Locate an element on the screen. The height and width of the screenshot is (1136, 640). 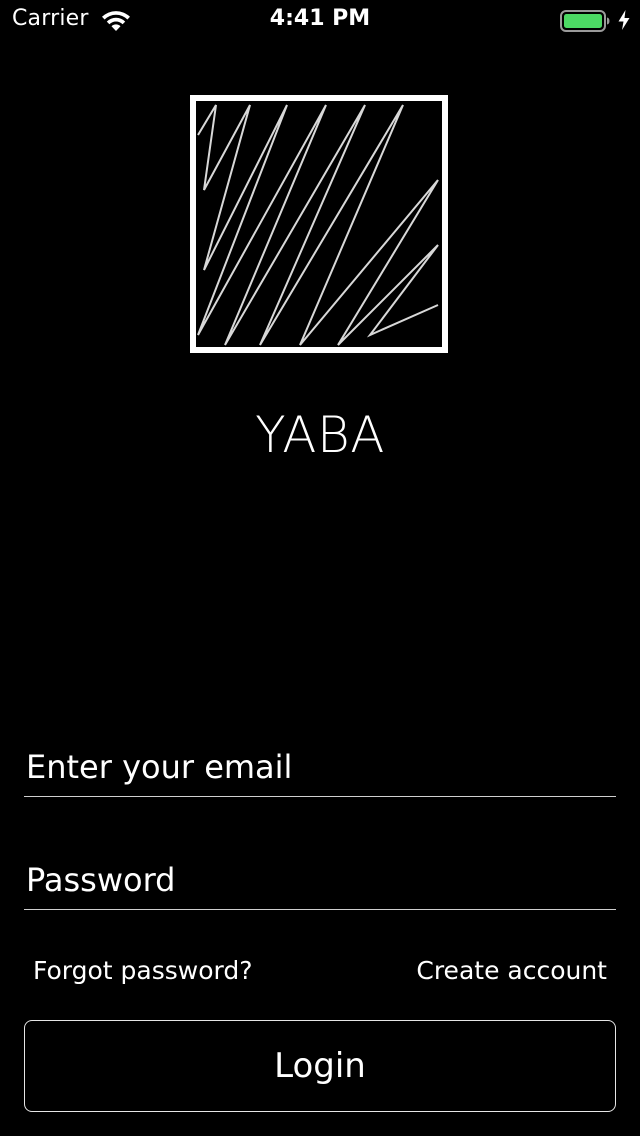
app-name: YABA is located at coordinates (320, 435).